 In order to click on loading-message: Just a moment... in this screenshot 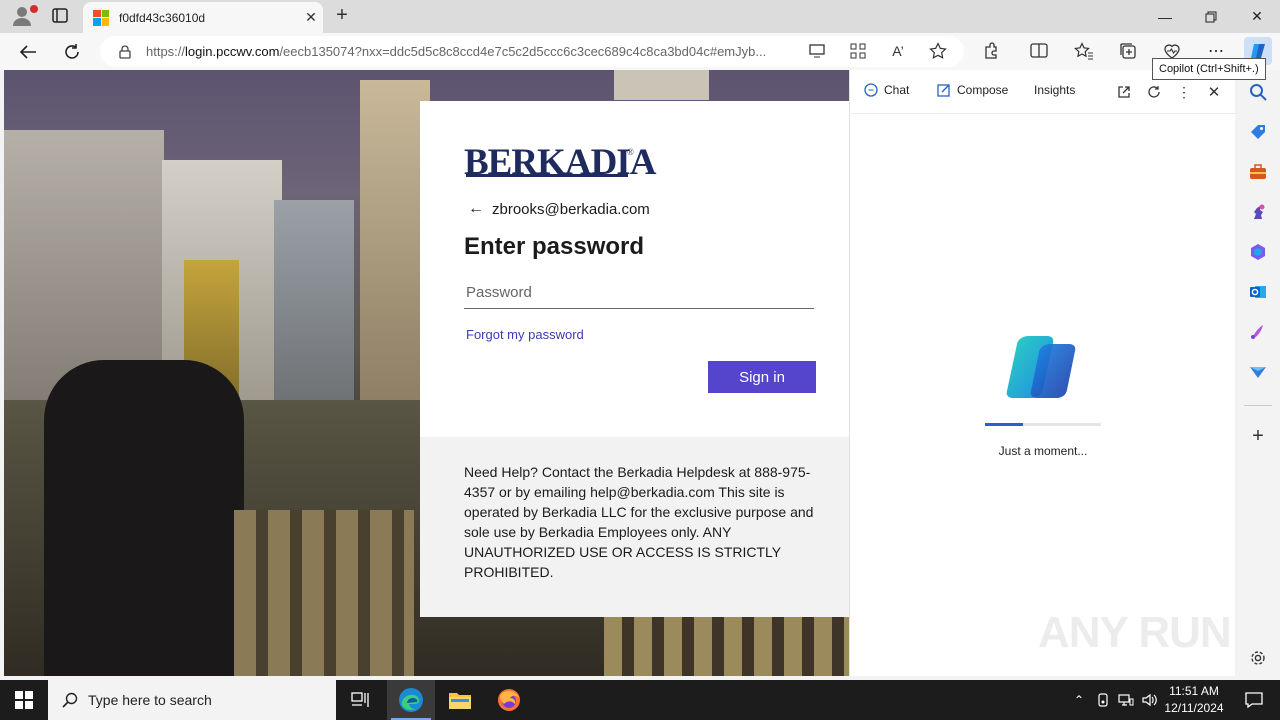, I will do `click(1043, 451)`.